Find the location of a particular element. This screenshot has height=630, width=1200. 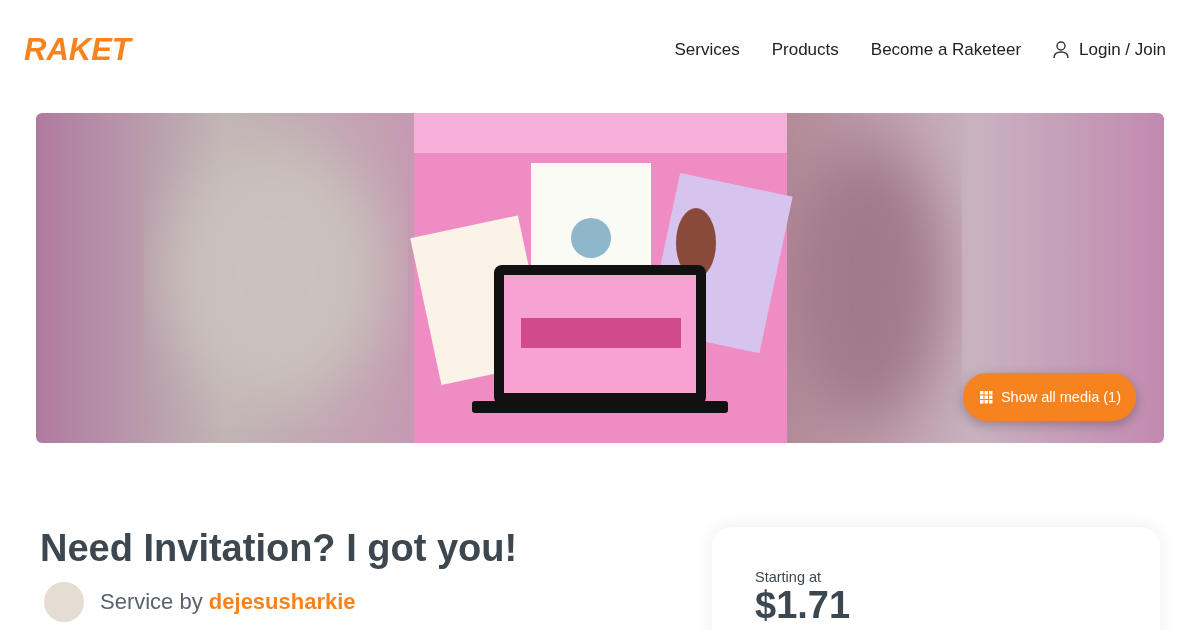

starting-at-label: Starting at is located at coordinates (789, 577).